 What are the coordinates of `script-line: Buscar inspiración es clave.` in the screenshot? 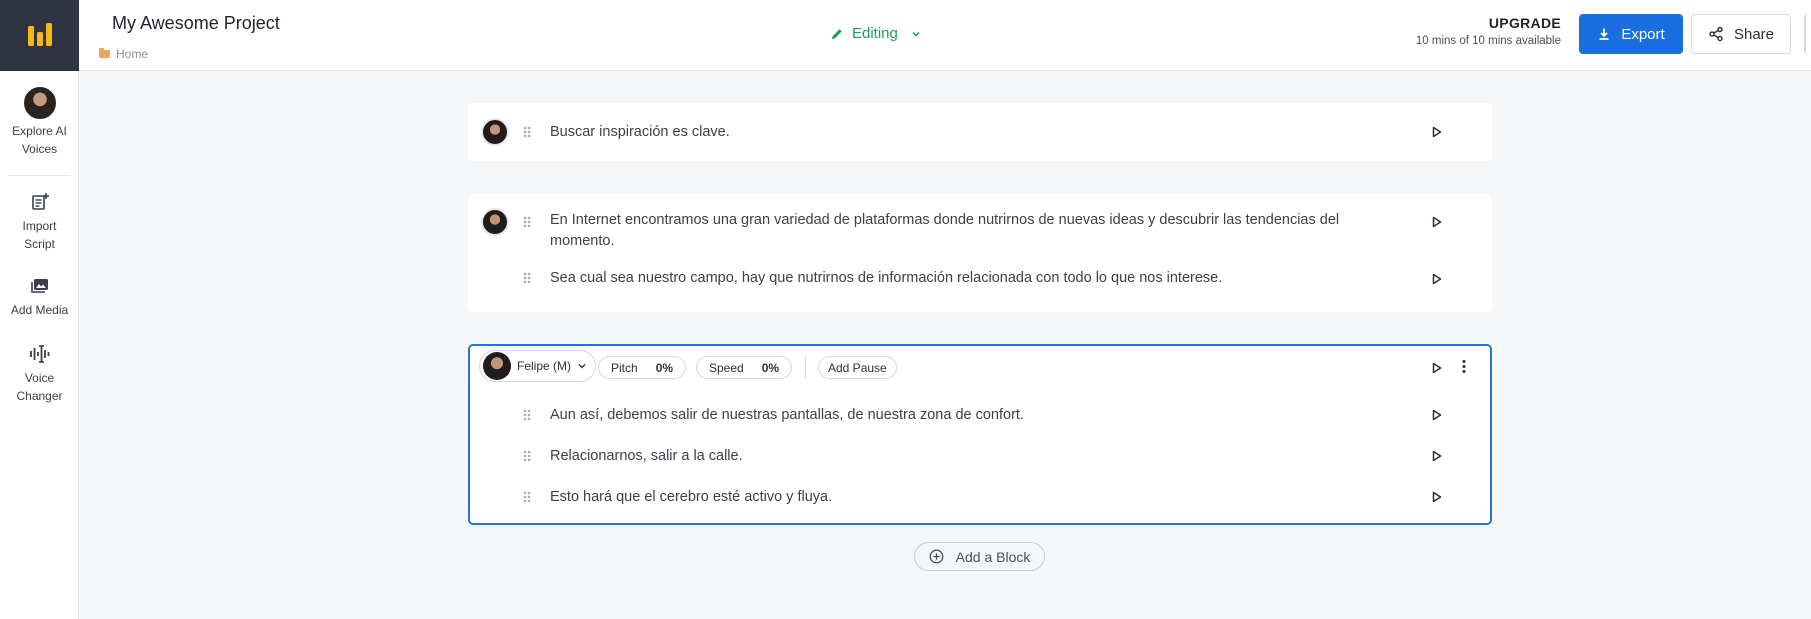 It's located at (980, 132).